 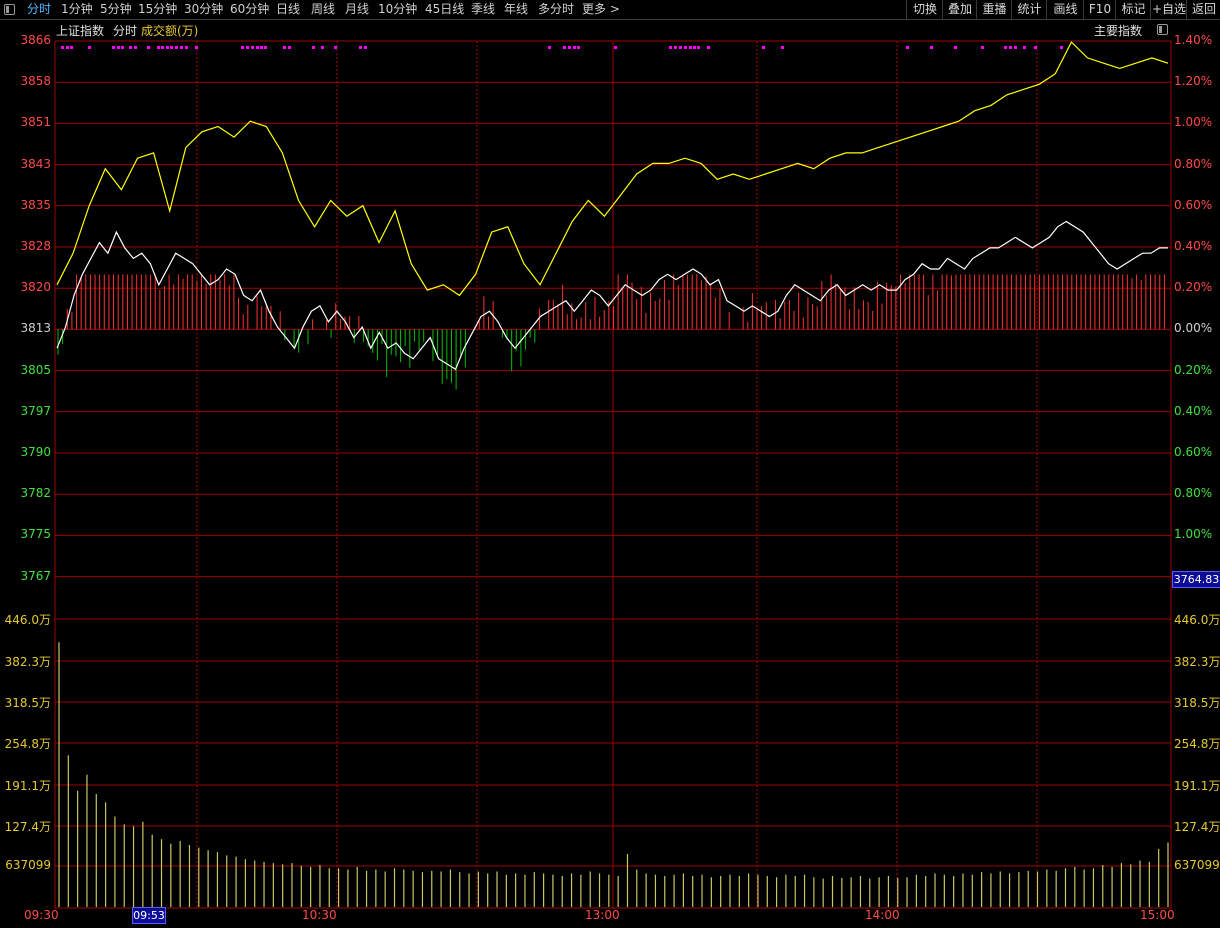 What do you see at coordinates (1118, 30) in the screenshot?
I see `main-index-label: 主要指数` at bounding box center [1118, 30].